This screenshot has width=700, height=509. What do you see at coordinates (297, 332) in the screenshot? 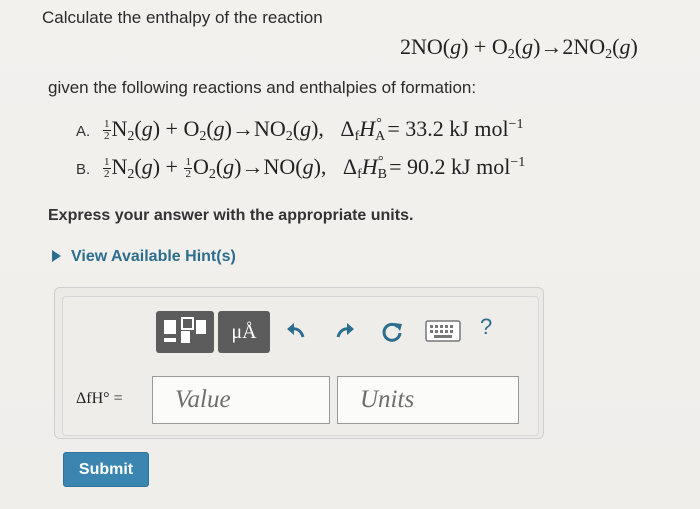
I see `undo-icon` at bounding box center [297, 332].